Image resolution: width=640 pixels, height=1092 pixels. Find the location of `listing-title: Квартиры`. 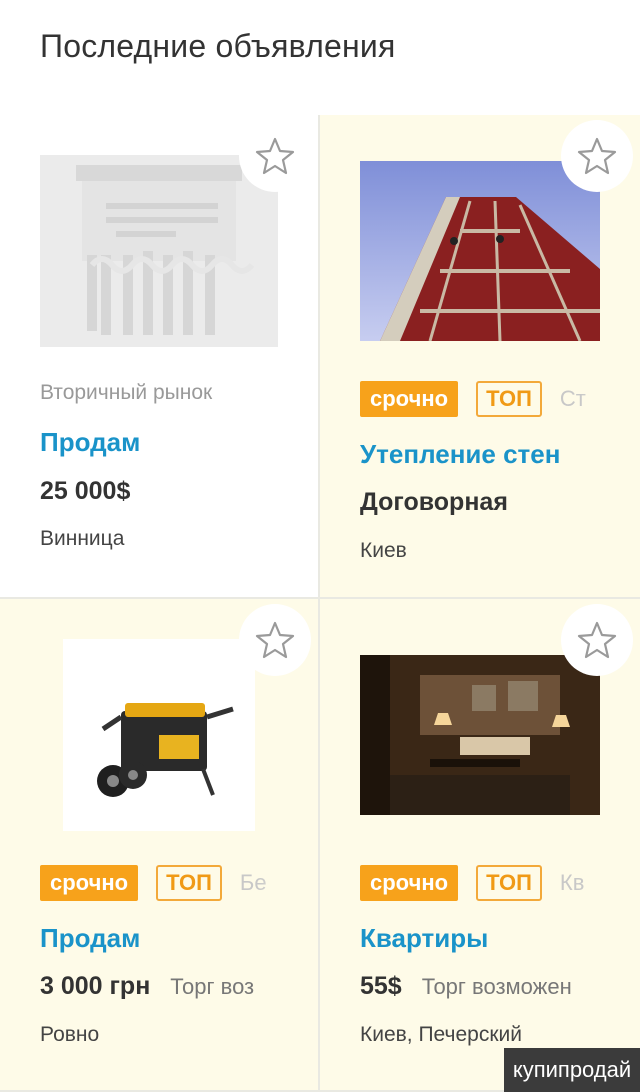

listing-title: Квартиры is located at coordinates (424, 938).